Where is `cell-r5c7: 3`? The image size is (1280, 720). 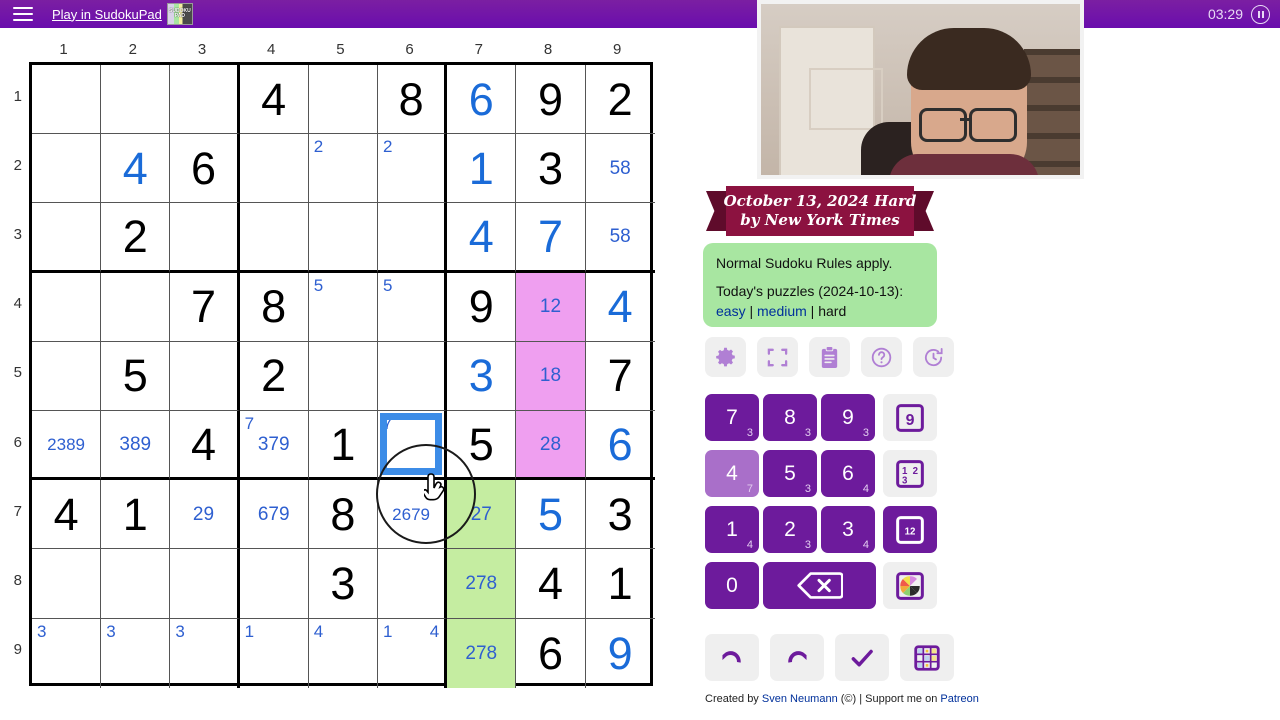
cell-r5c7: 3 is located at coordinates (482, 376).